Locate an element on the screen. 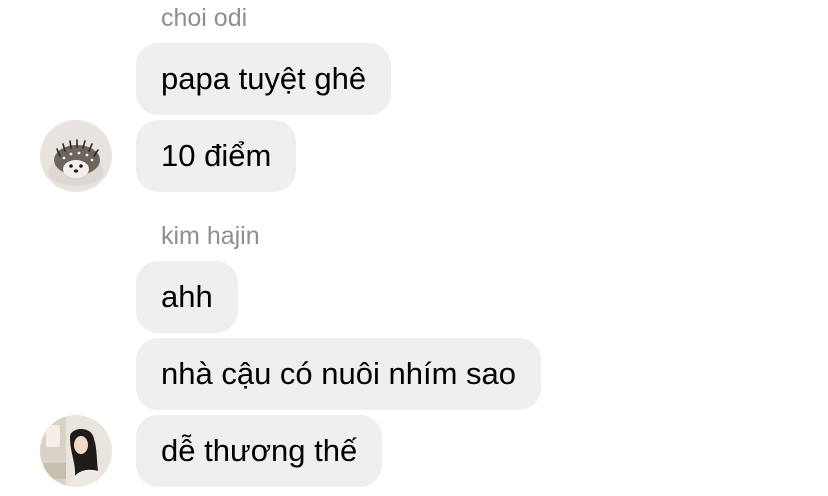 The height and width of the screenshot is (496, 828). message-text: dễ thương thế is located at coordinates (259, 450).